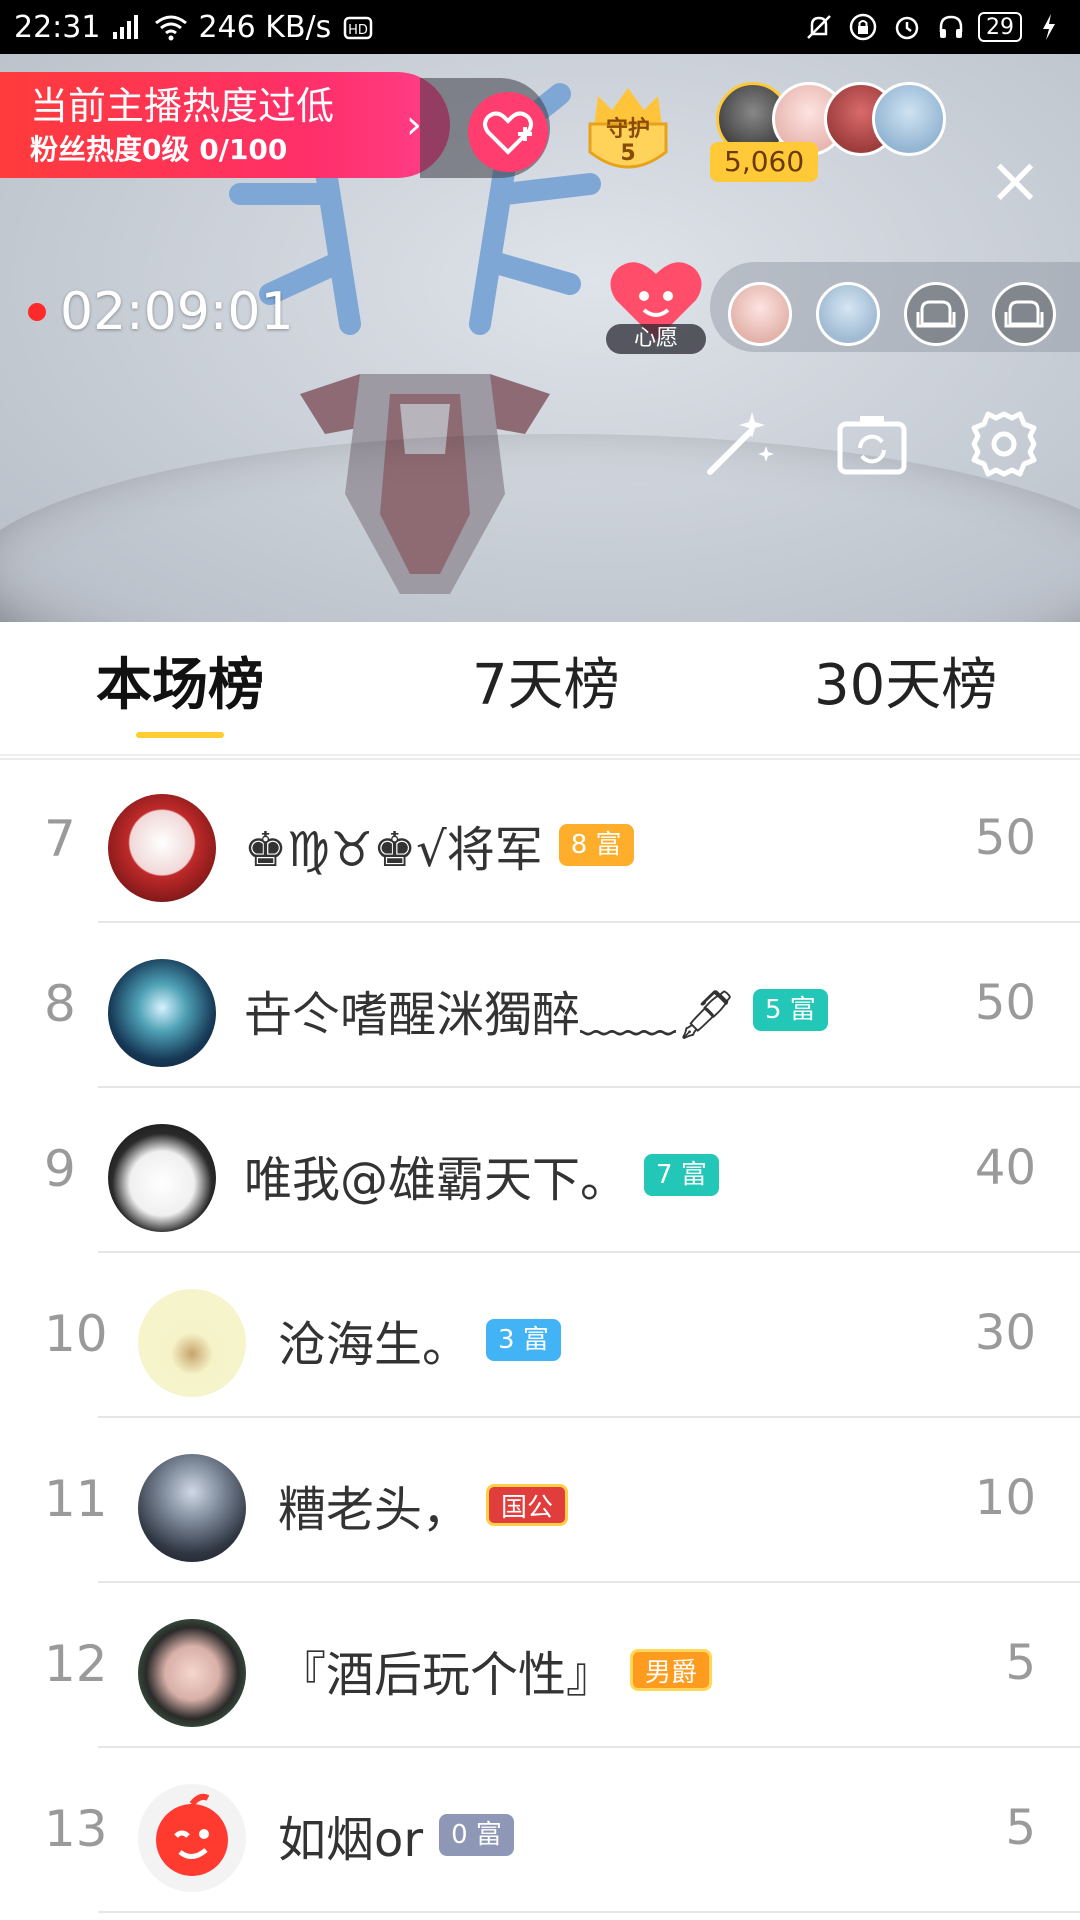 This screenshot has width=1080, height=1920. What do you see at coordinates (527, 1505) in the screenshot?
I see `noble-badge: 国公` at bounding box center [527, 1505].